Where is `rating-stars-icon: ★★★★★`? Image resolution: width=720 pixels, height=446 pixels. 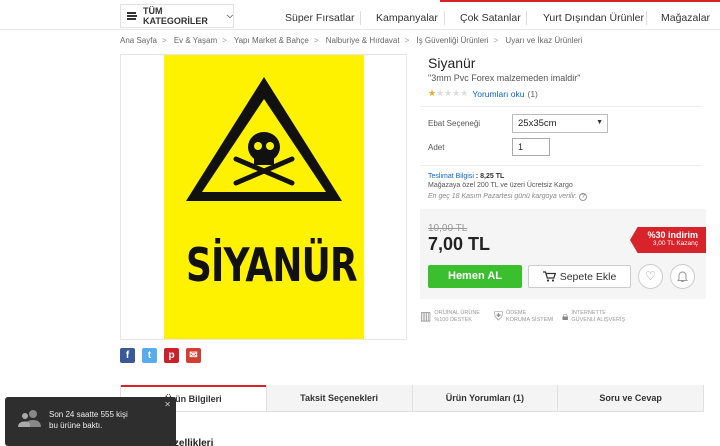
rating-stars-icon: ★★★★★ is located at coordinates (448, 93).